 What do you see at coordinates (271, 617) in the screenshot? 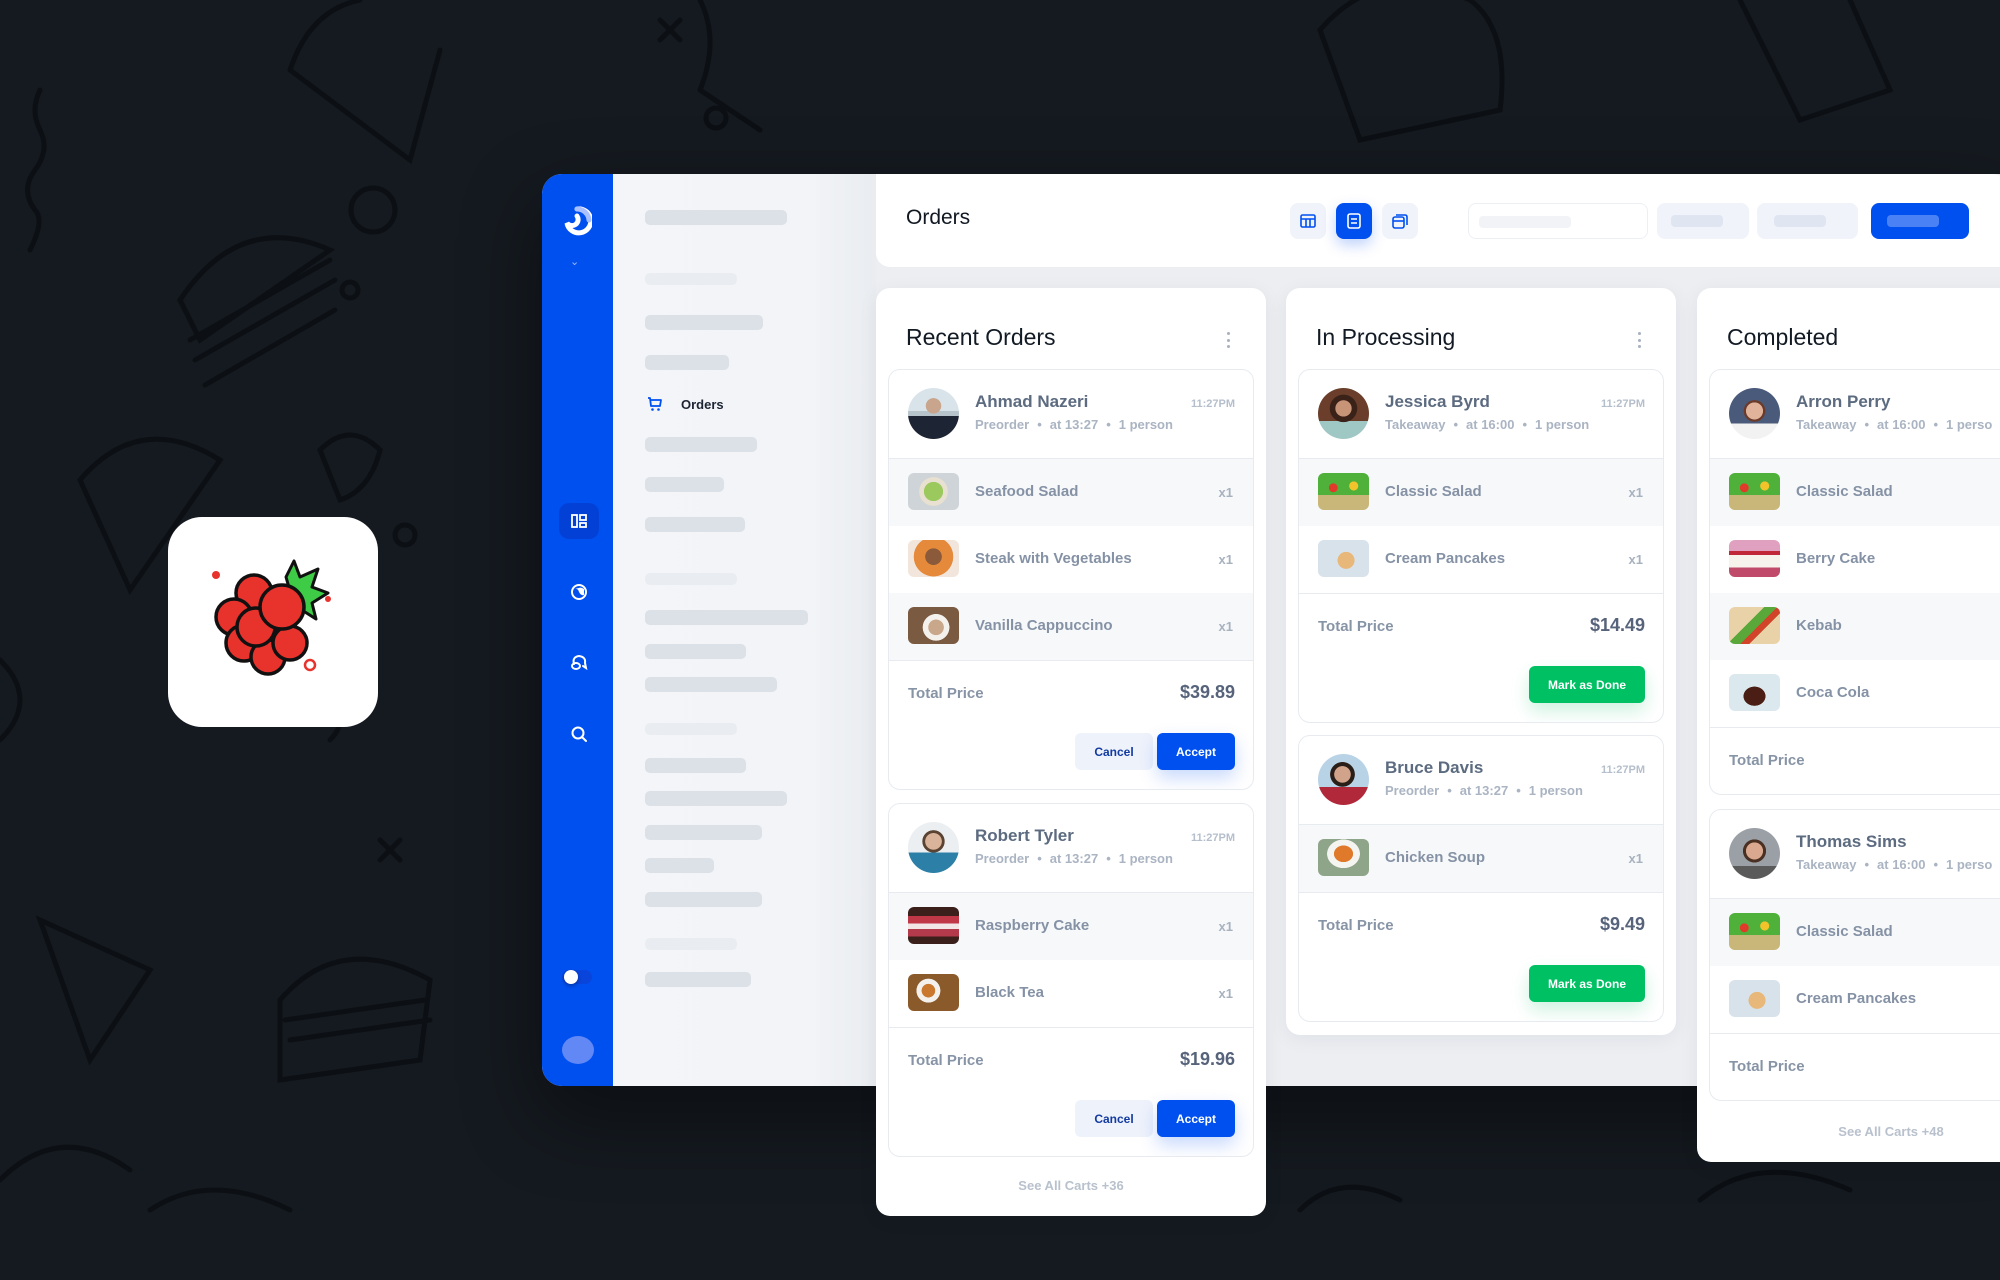
I see `raspberry-icon` at bounding box center [271, 617].